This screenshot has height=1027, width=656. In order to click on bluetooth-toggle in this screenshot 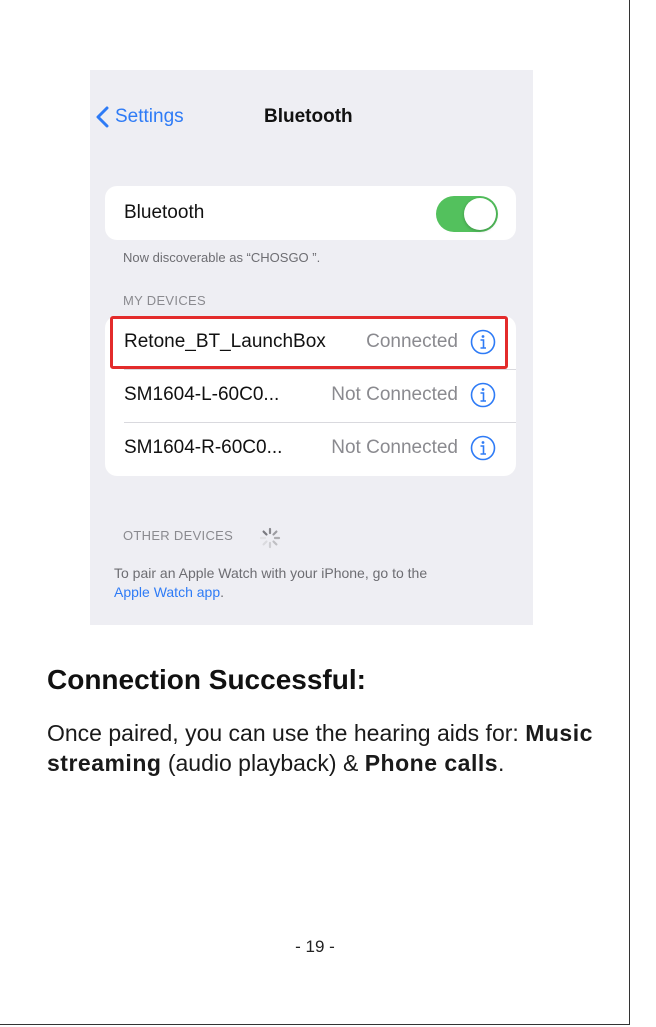, I will do `click(467, 214)`.